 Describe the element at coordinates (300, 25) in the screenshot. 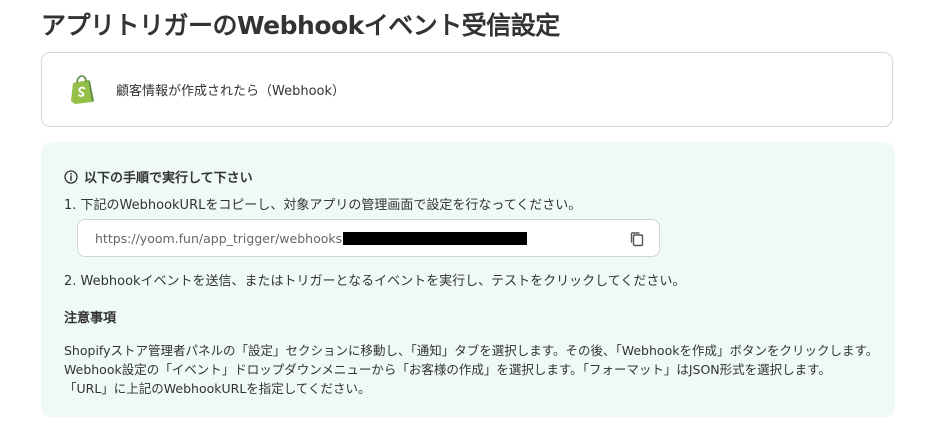

I see `page-title: アプリトリガーのWebhookイベント受信設定` at that location.